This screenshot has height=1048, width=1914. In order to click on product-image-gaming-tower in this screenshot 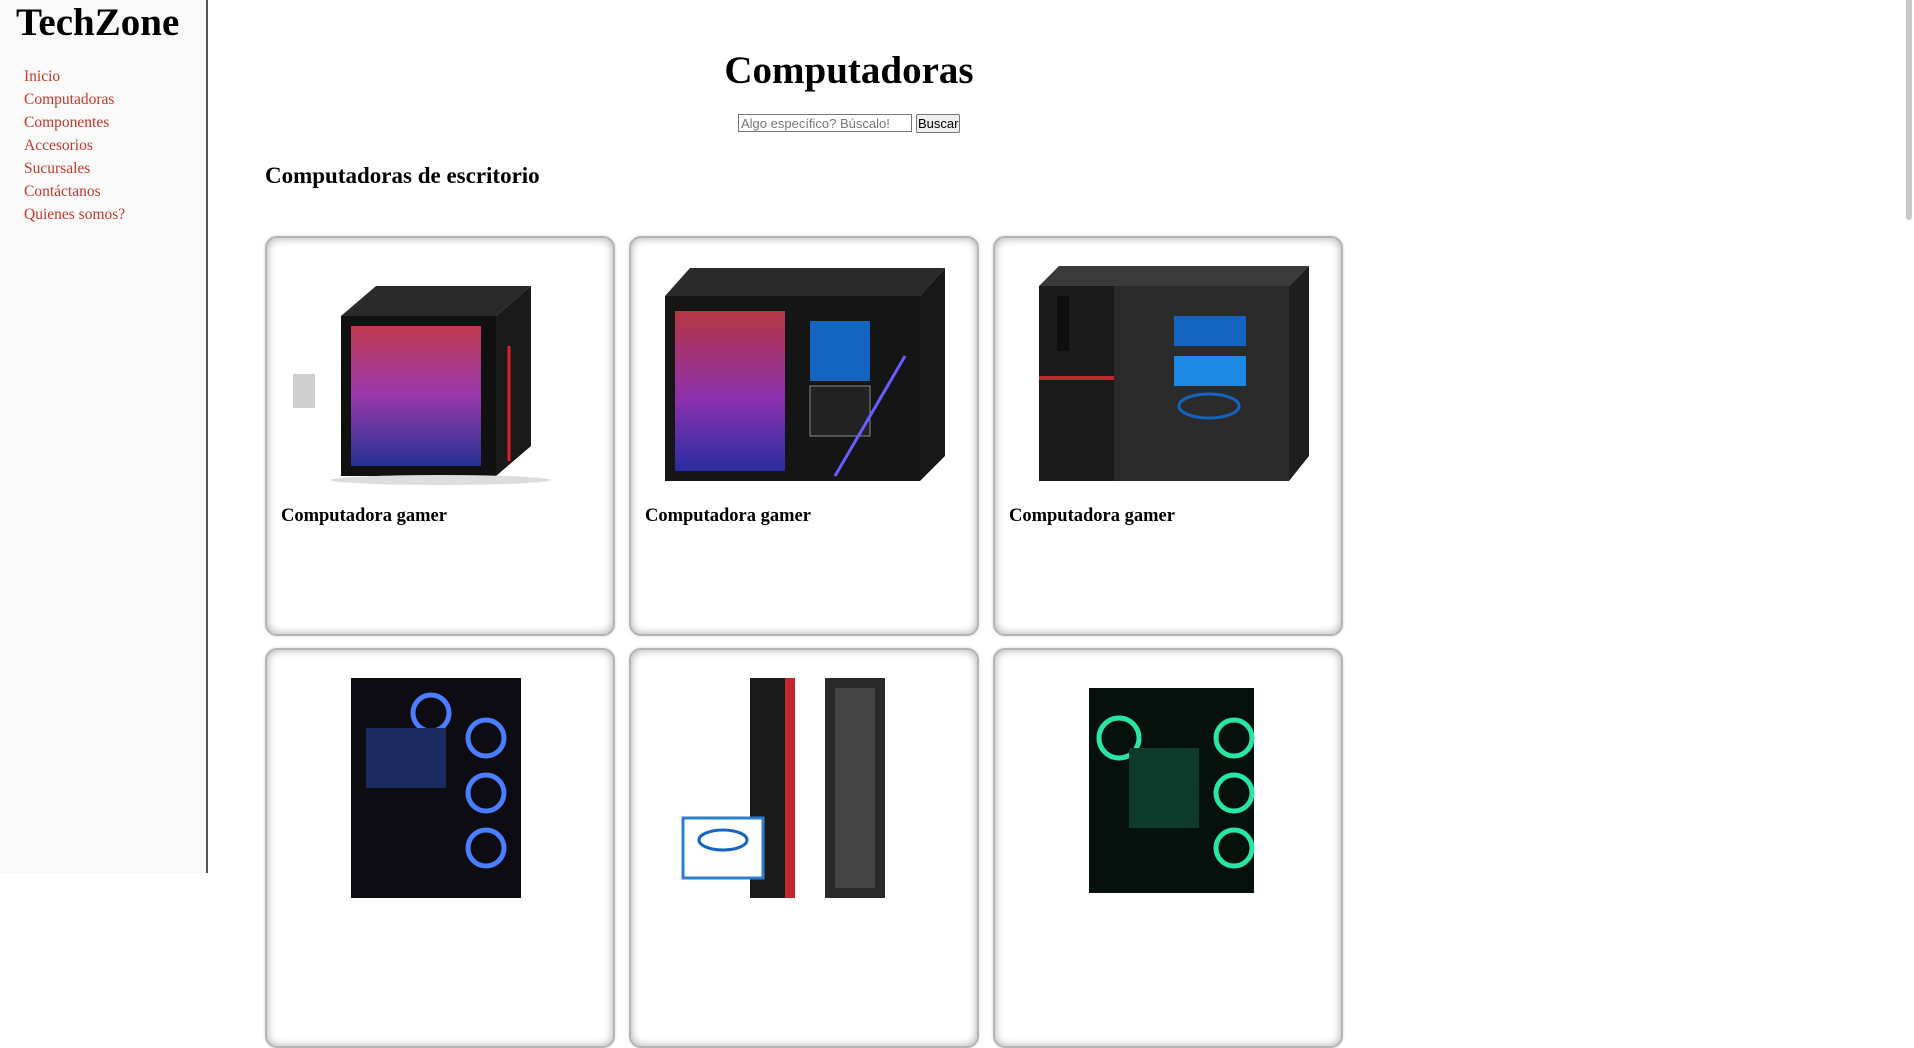, I will do `click(440, 371)`.